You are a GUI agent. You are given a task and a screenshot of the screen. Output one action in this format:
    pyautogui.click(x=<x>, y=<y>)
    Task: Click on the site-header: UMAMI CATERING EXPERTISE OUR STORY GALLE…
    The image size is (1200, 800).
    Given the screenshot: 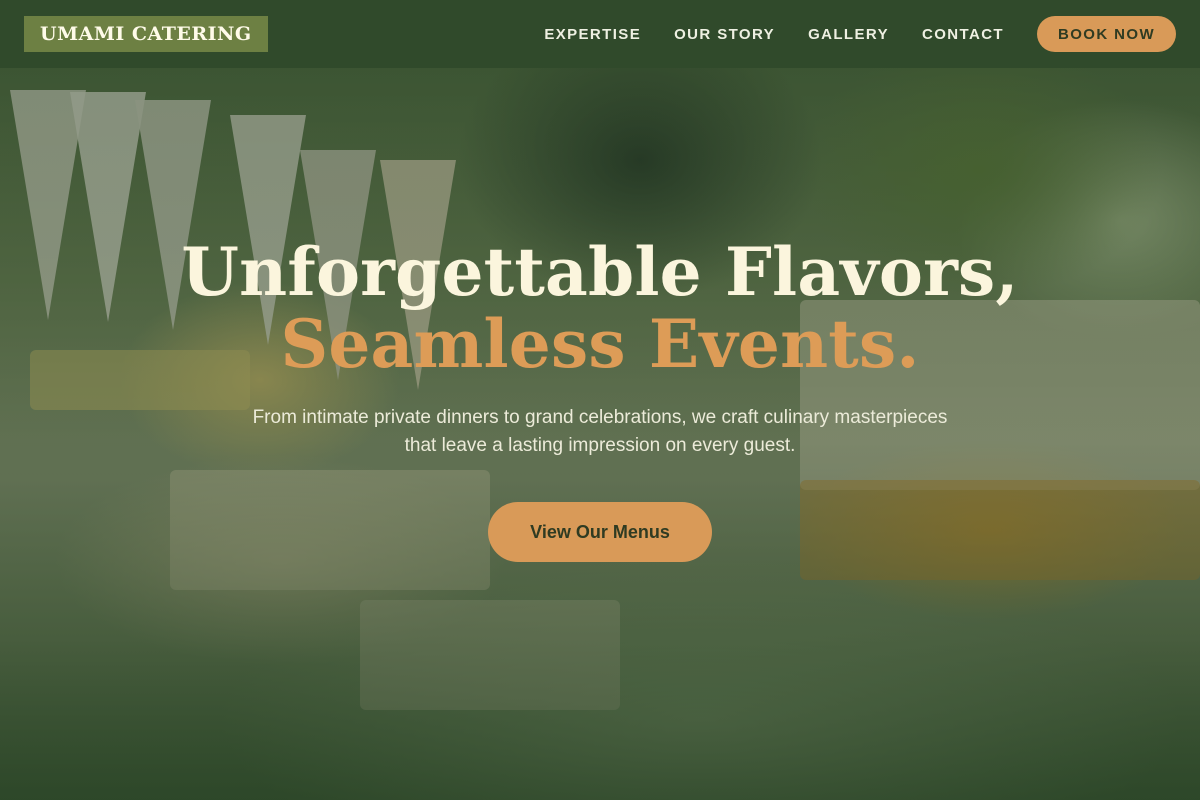 What is the action you would take?
    pyautogui.click(x=600, y=34)
    